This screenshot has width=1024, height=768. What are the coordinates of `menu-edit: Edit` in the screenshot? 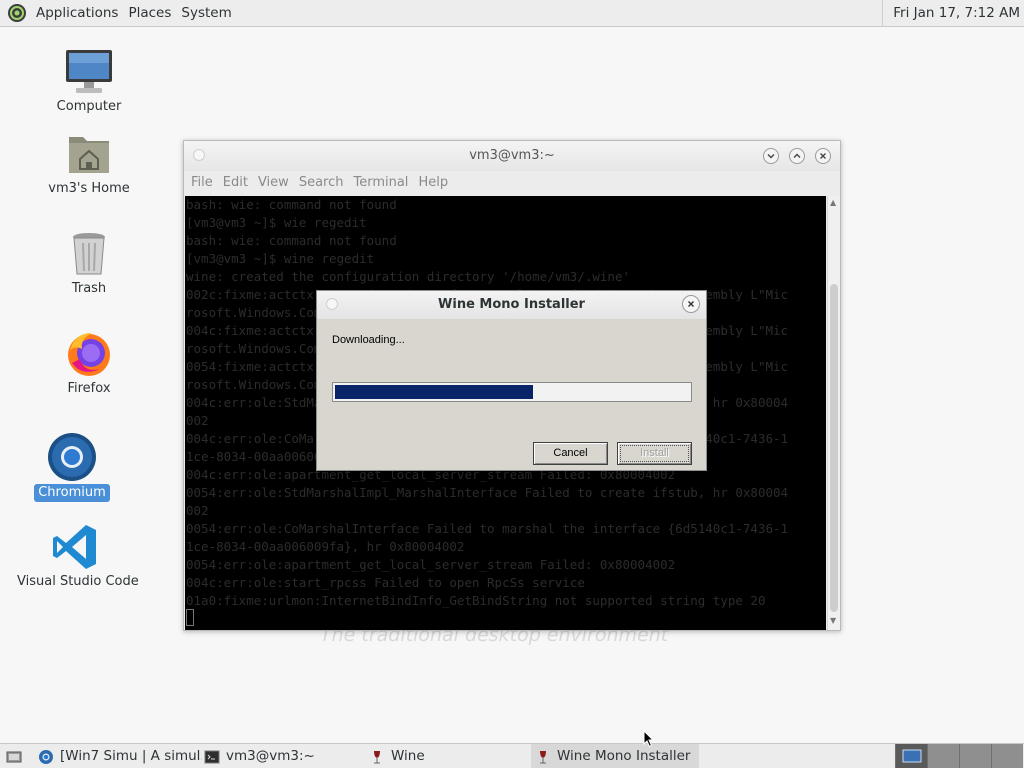 It's located at (235, 183).